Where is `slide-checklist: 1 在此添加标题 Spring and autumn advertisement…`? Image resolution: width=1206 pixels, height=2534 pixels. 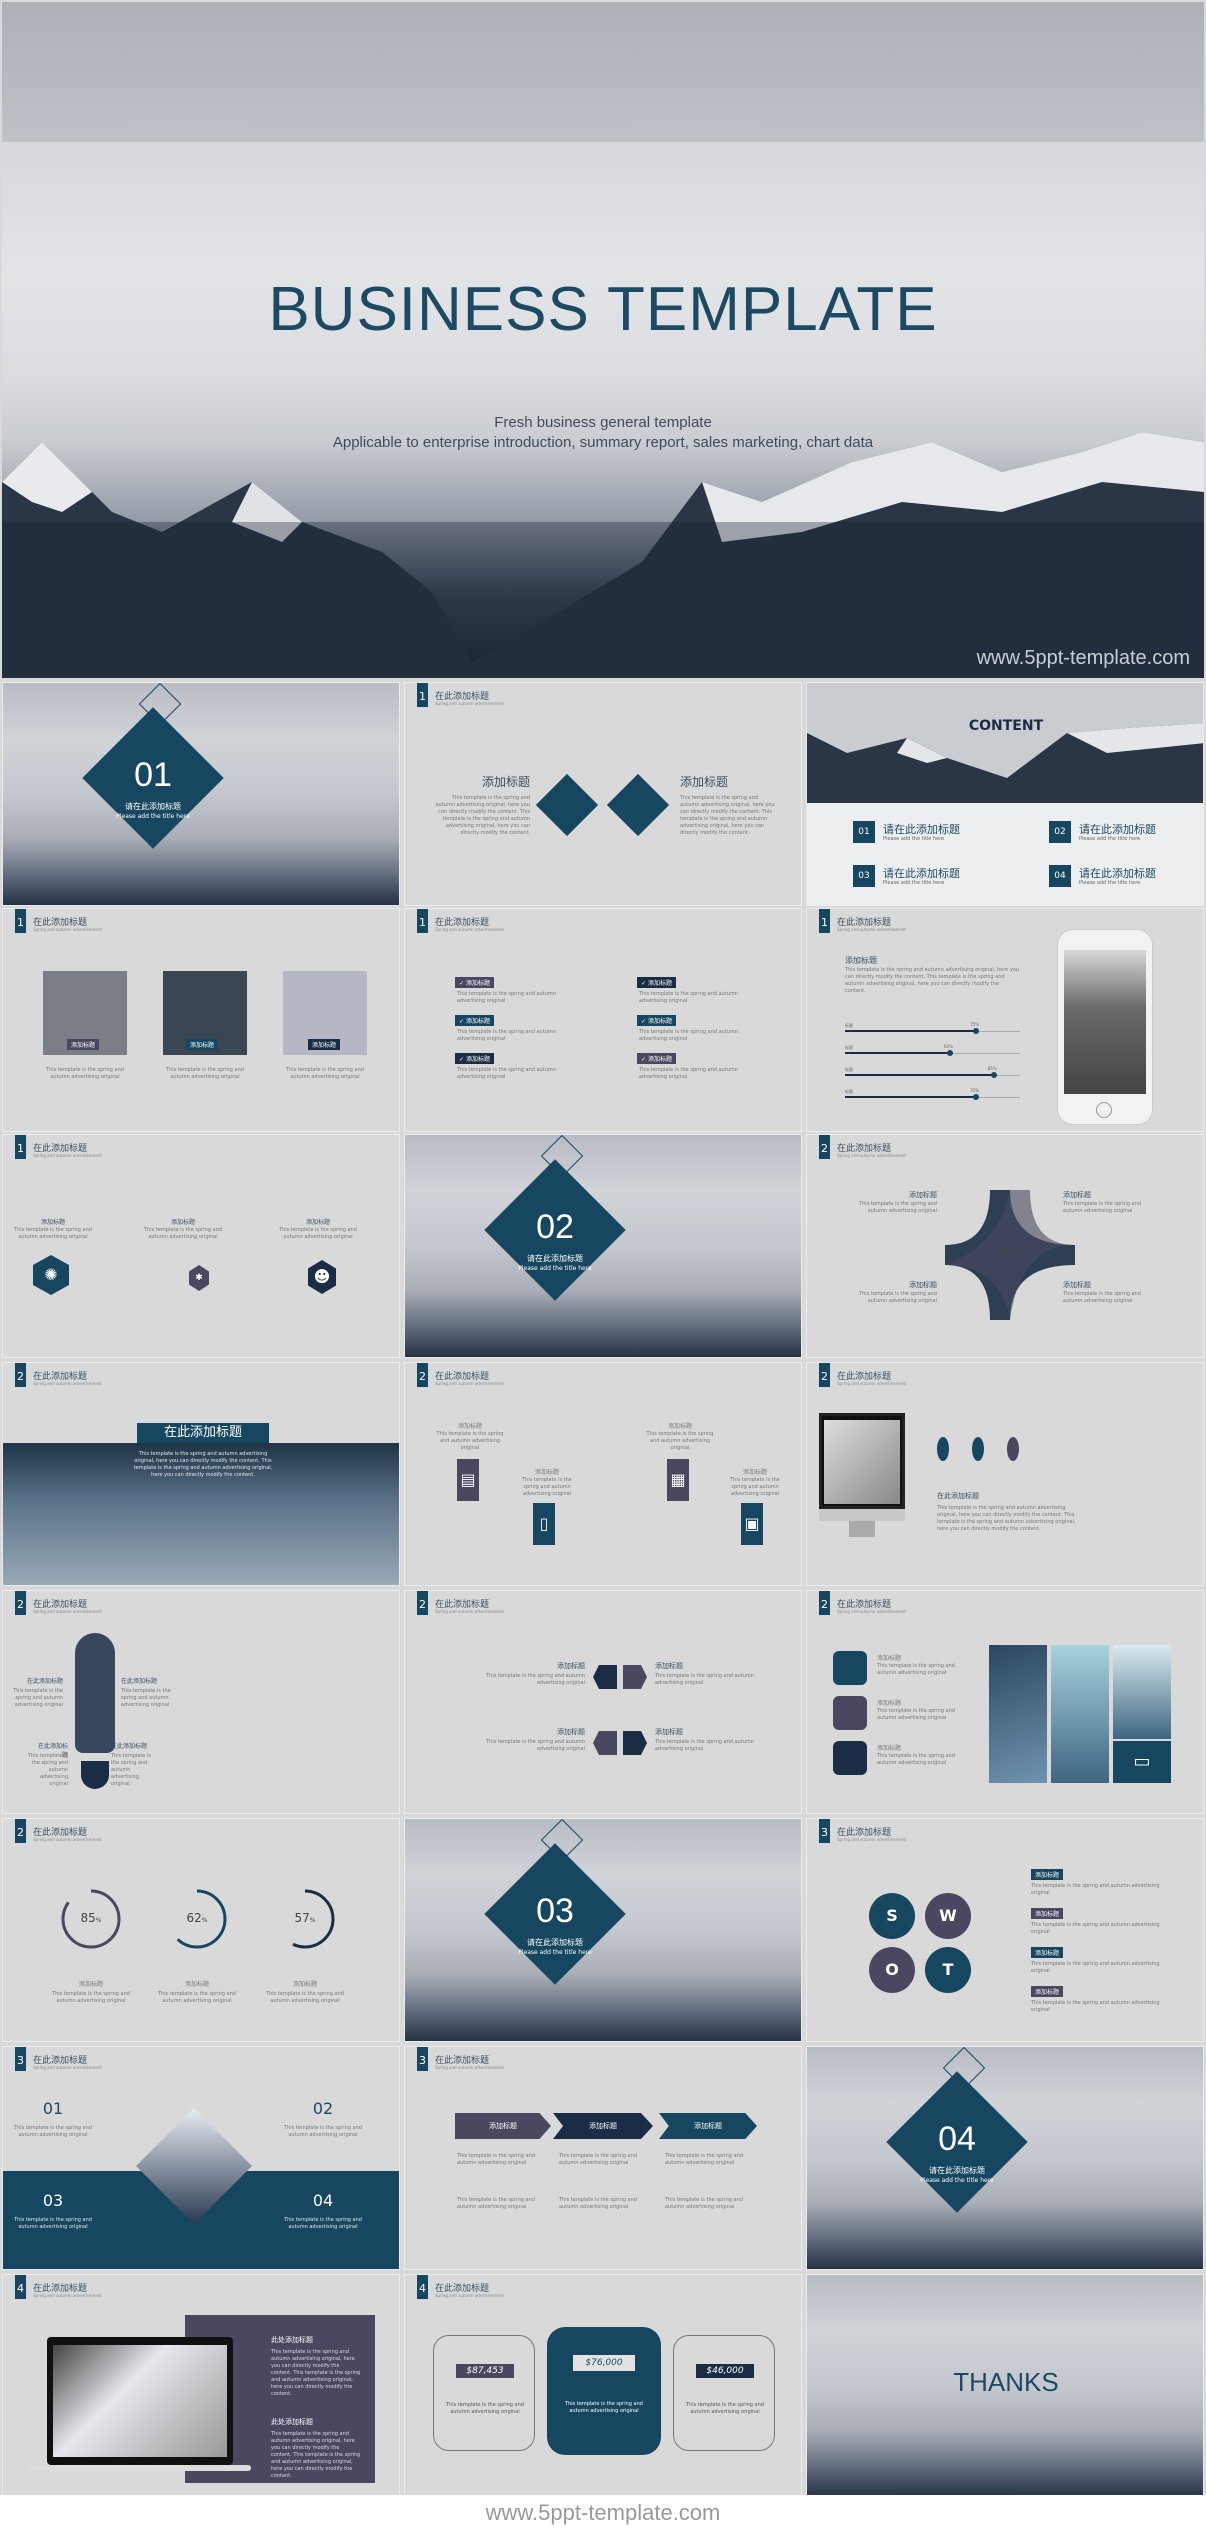
slide-checklist: 1 在此添加标题 Spring and autumn advertisement… is located at coordinates (603, 1020).